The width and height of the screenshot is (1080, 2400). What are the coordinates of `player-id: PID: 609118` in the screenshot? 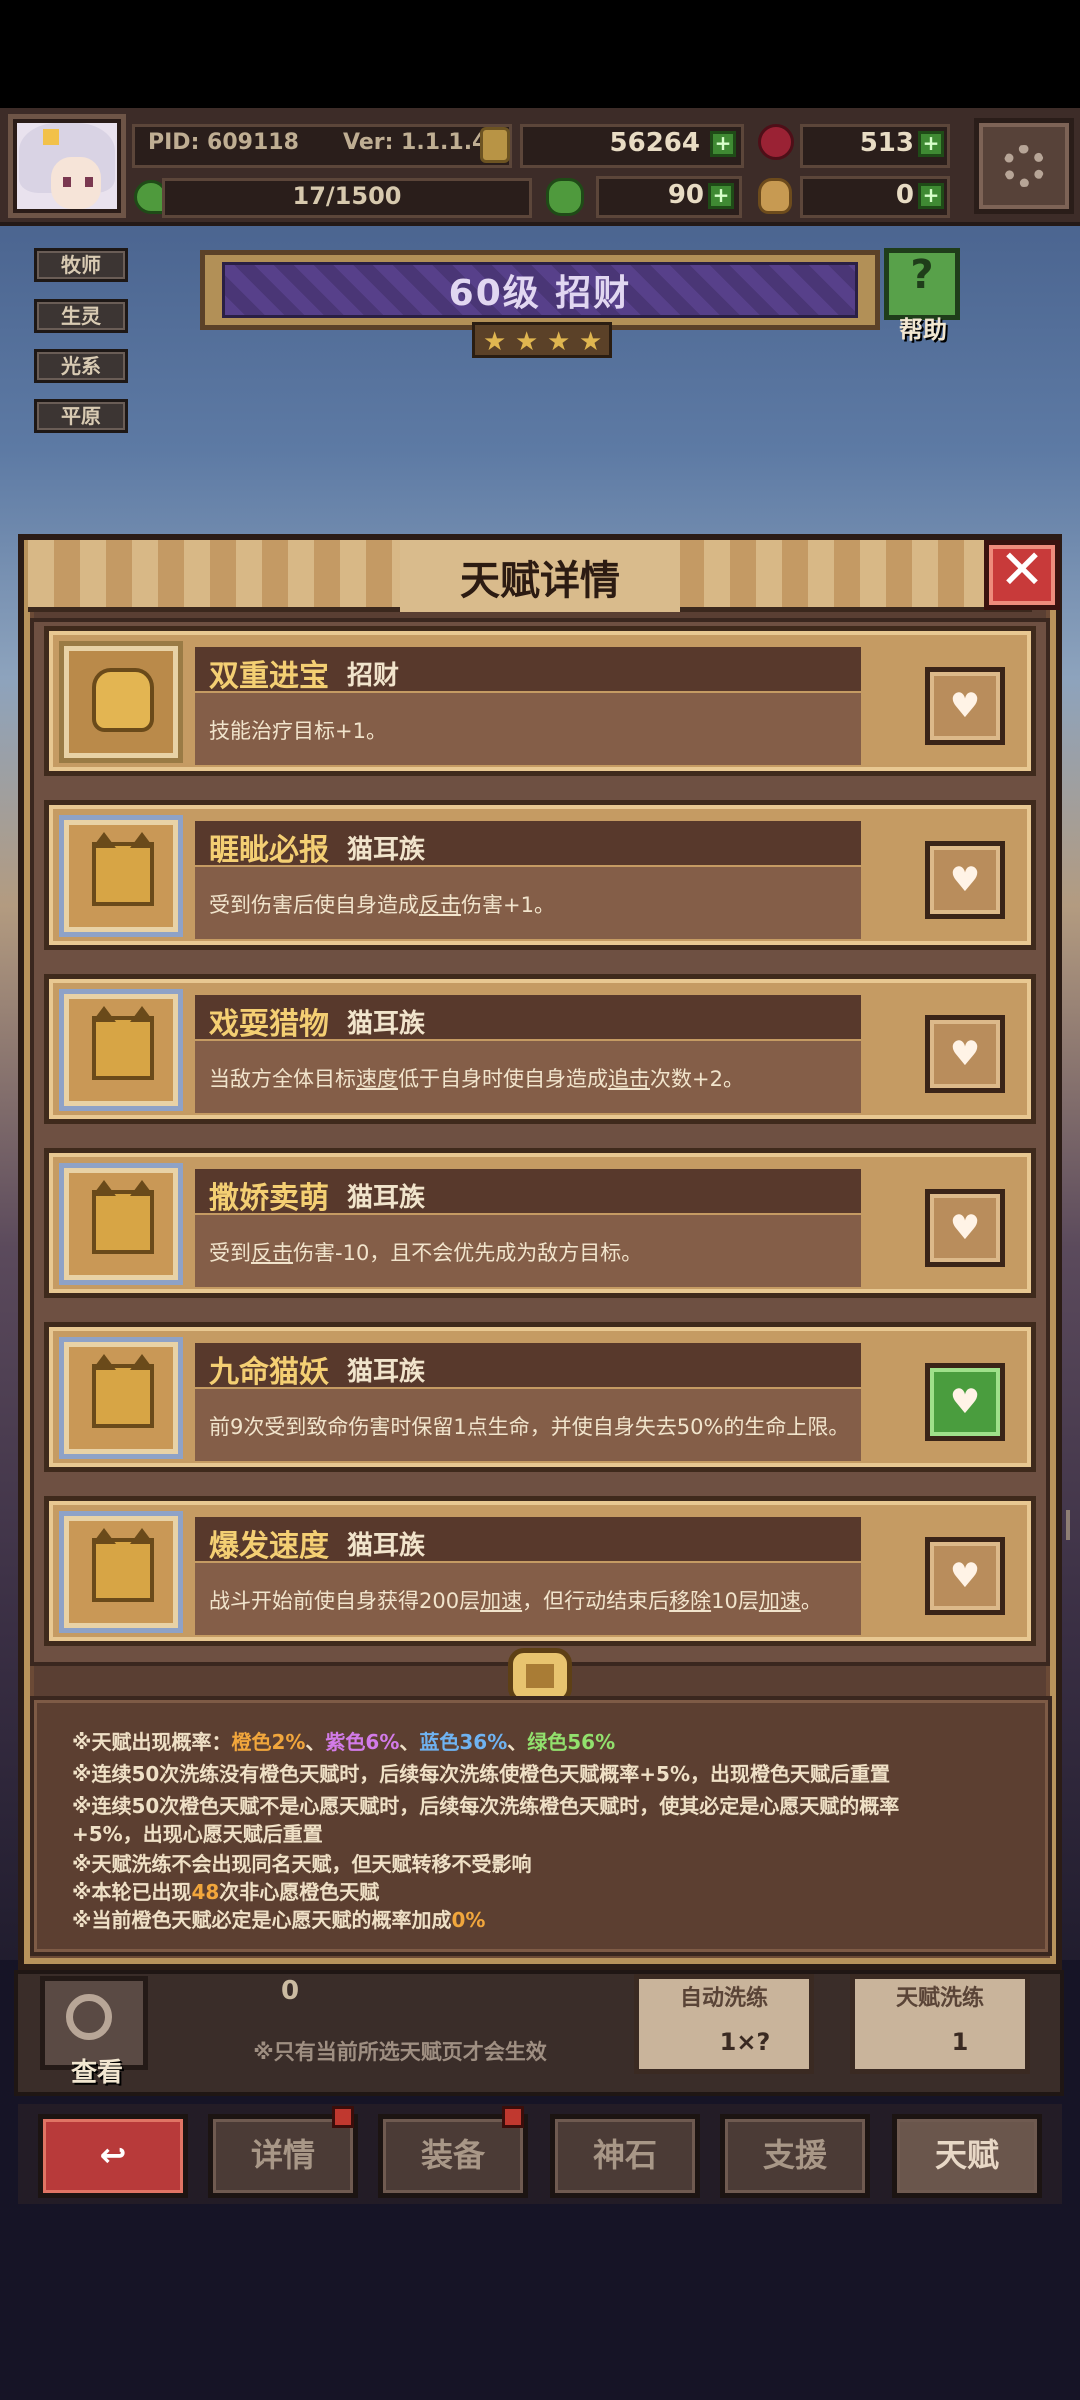 It's located at (223, 142).